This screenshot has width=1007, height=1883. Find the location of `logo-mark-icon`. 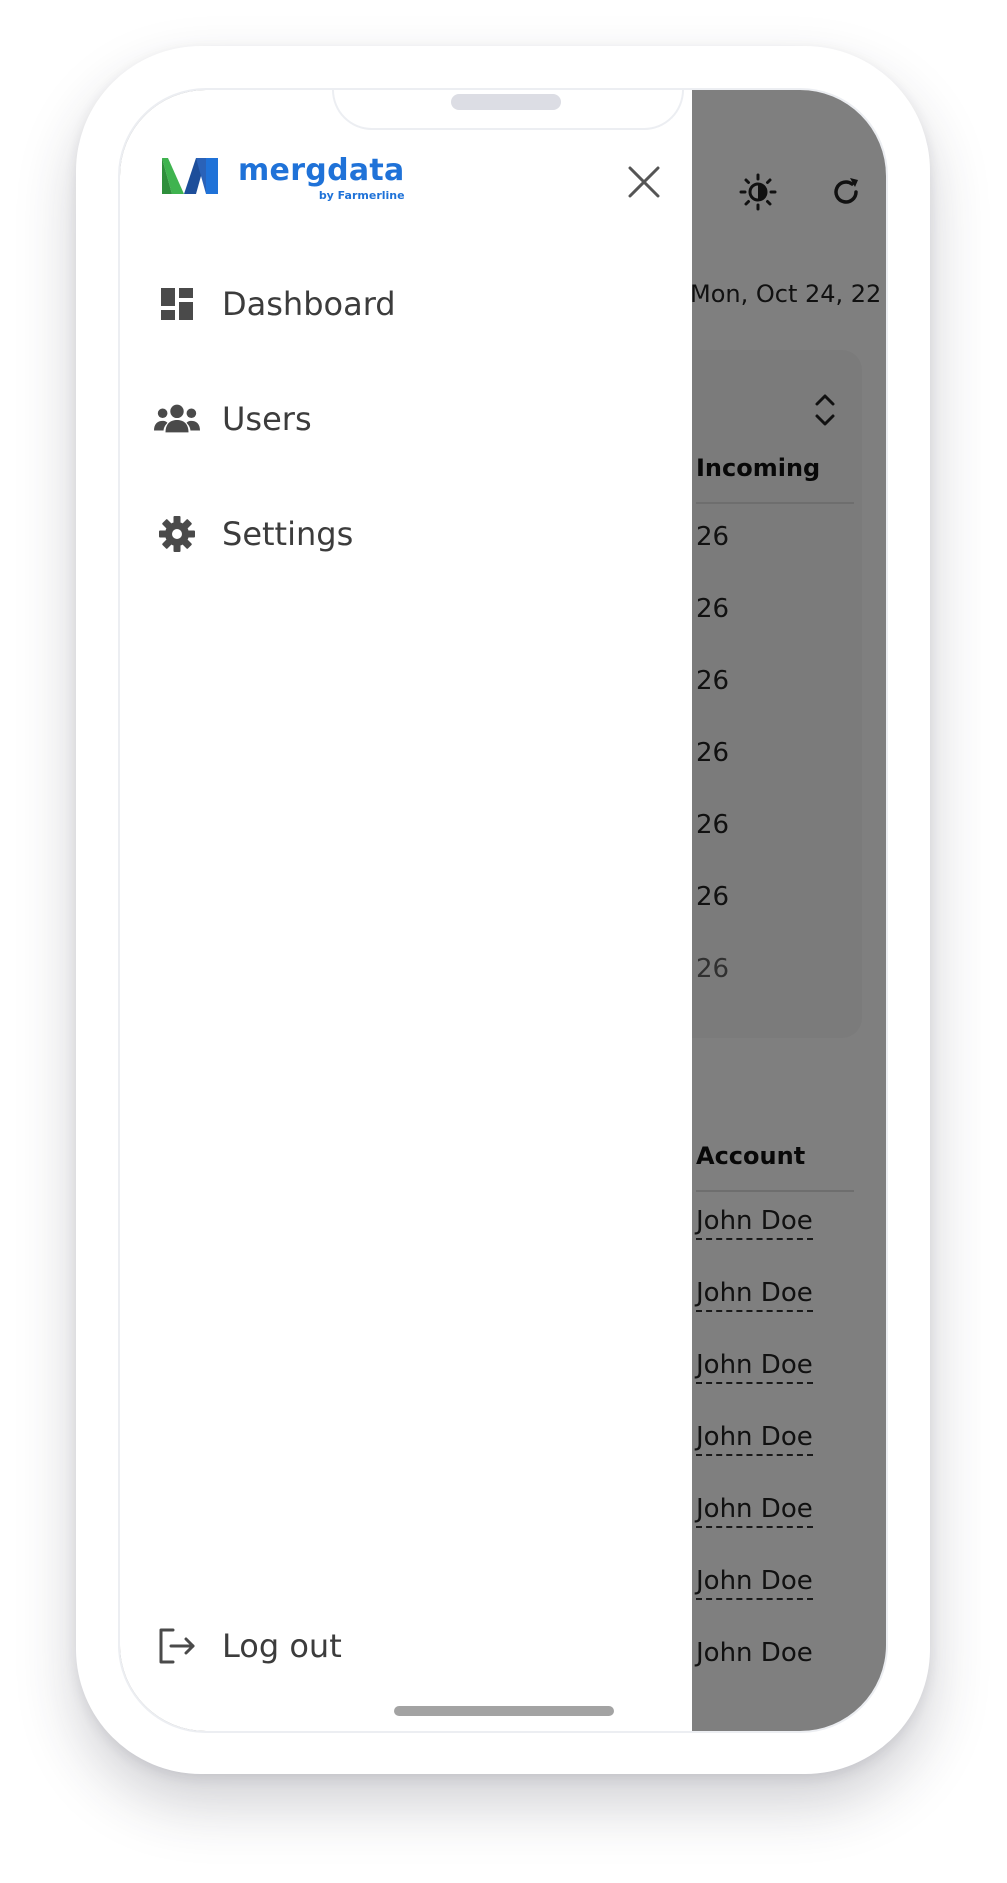

logo-mark-icon is located at coordinates (190, 176).